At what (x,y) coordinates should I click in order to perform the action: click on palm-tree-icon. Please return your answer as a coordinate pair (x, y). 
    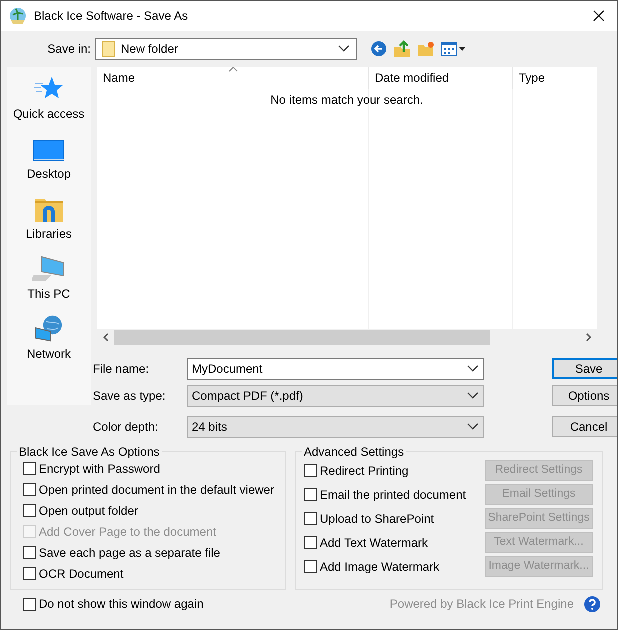
    Looking at the image, I should click on (18, 16).